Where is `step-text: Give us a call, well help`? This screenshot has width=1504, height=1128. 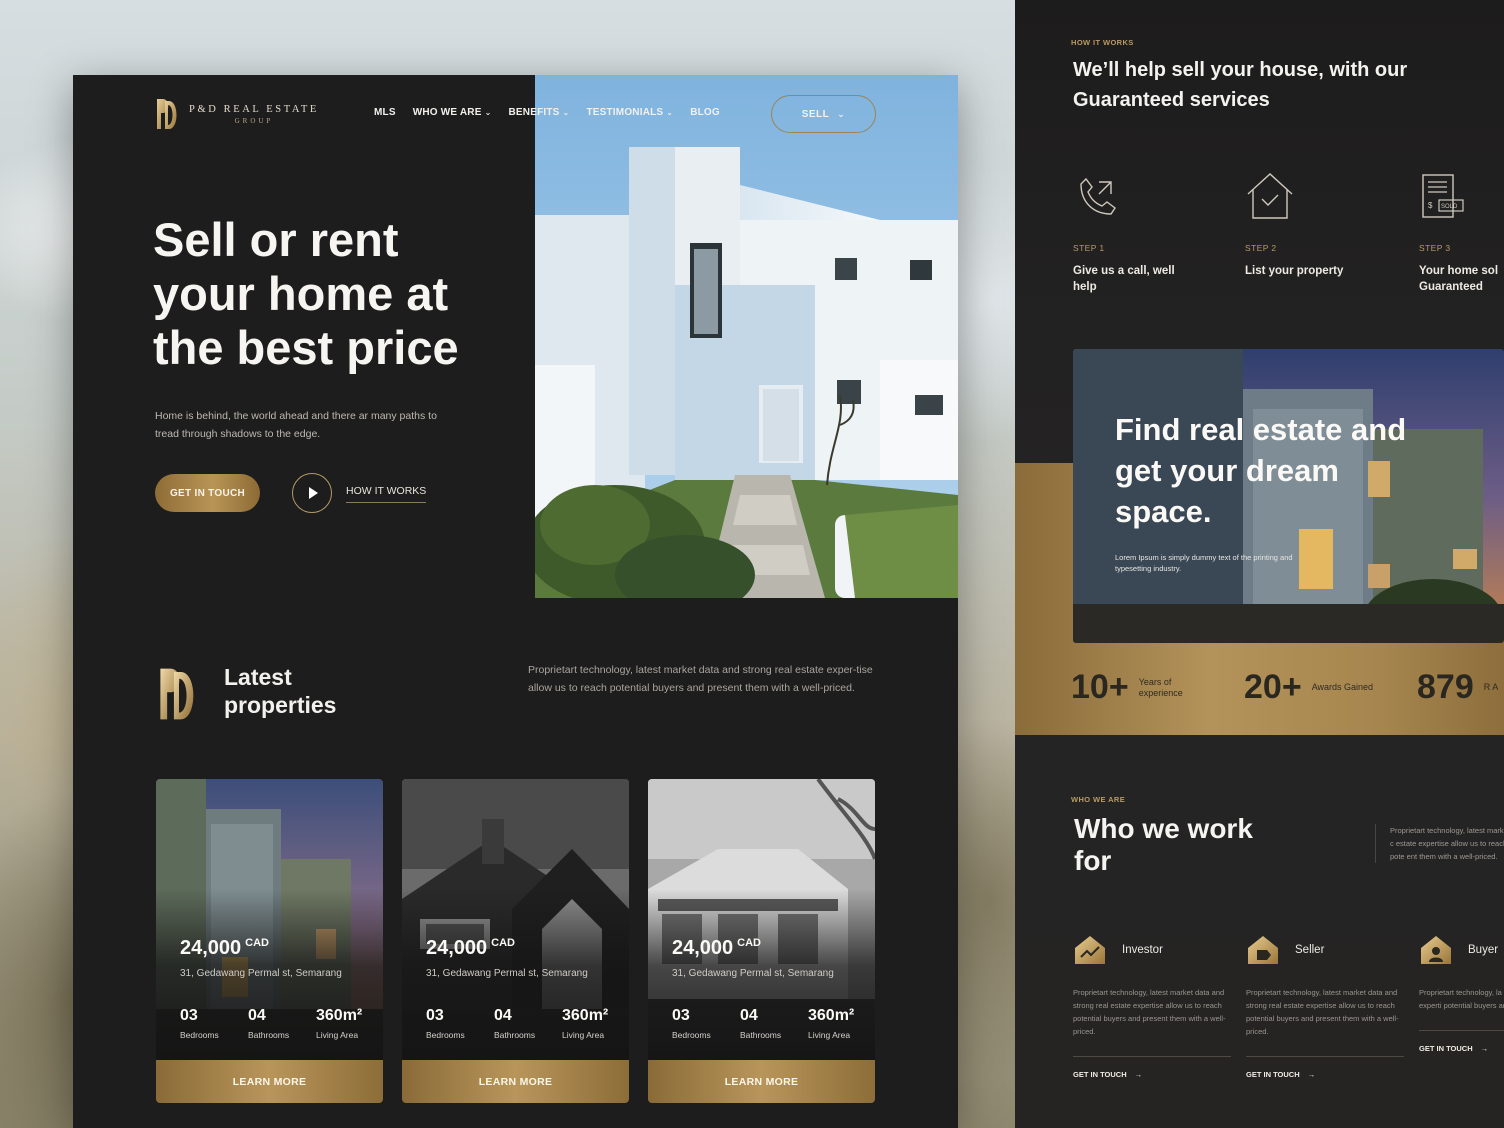
step-text: Give us a call, well help is located at coordinates (1124, 279).